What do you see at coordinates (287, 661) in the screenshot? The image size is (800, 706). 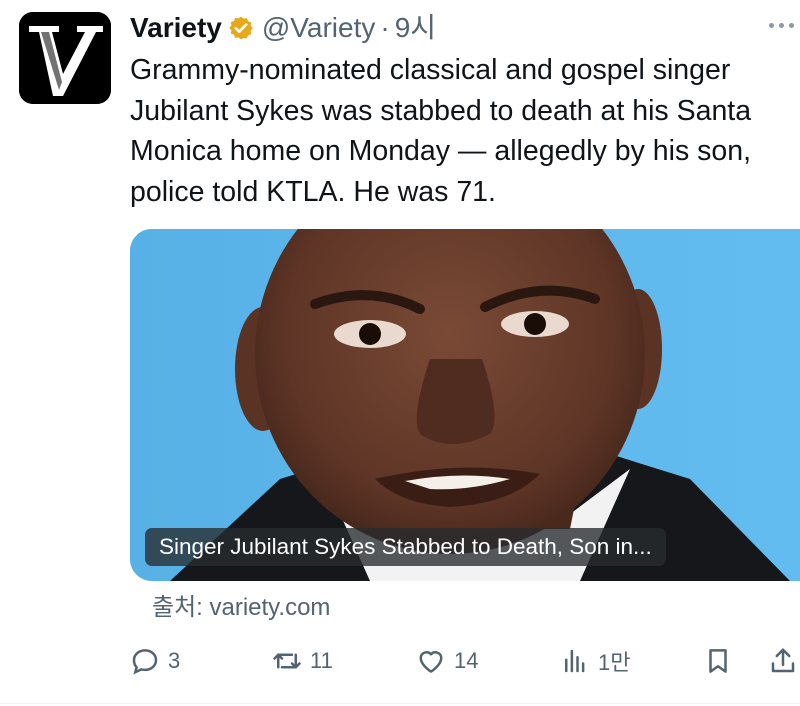 I see `repost-icon` at bounding box center [287, 661].